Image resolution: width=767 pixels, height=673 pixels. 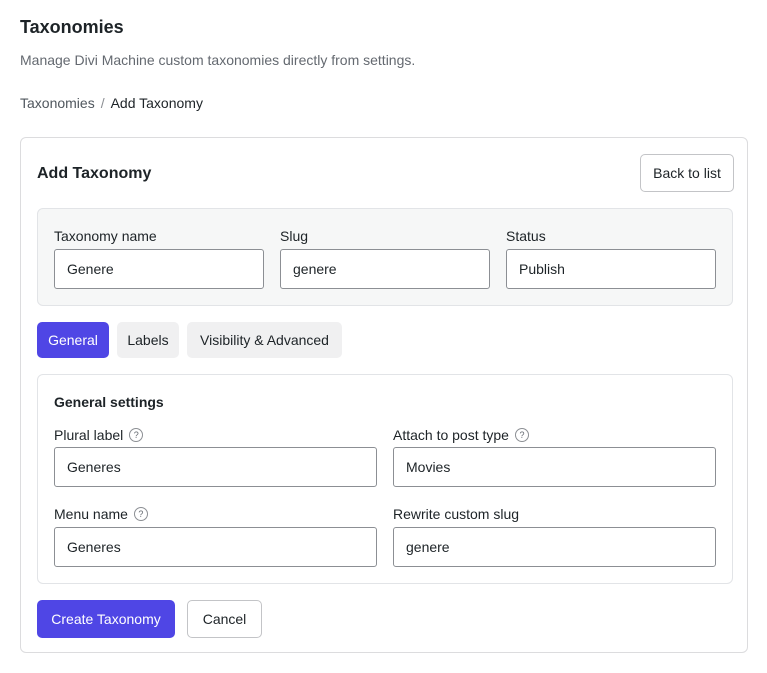 I want to click on create-taxonomy-button: Create Taxonomy, so click(x=106, y=619).